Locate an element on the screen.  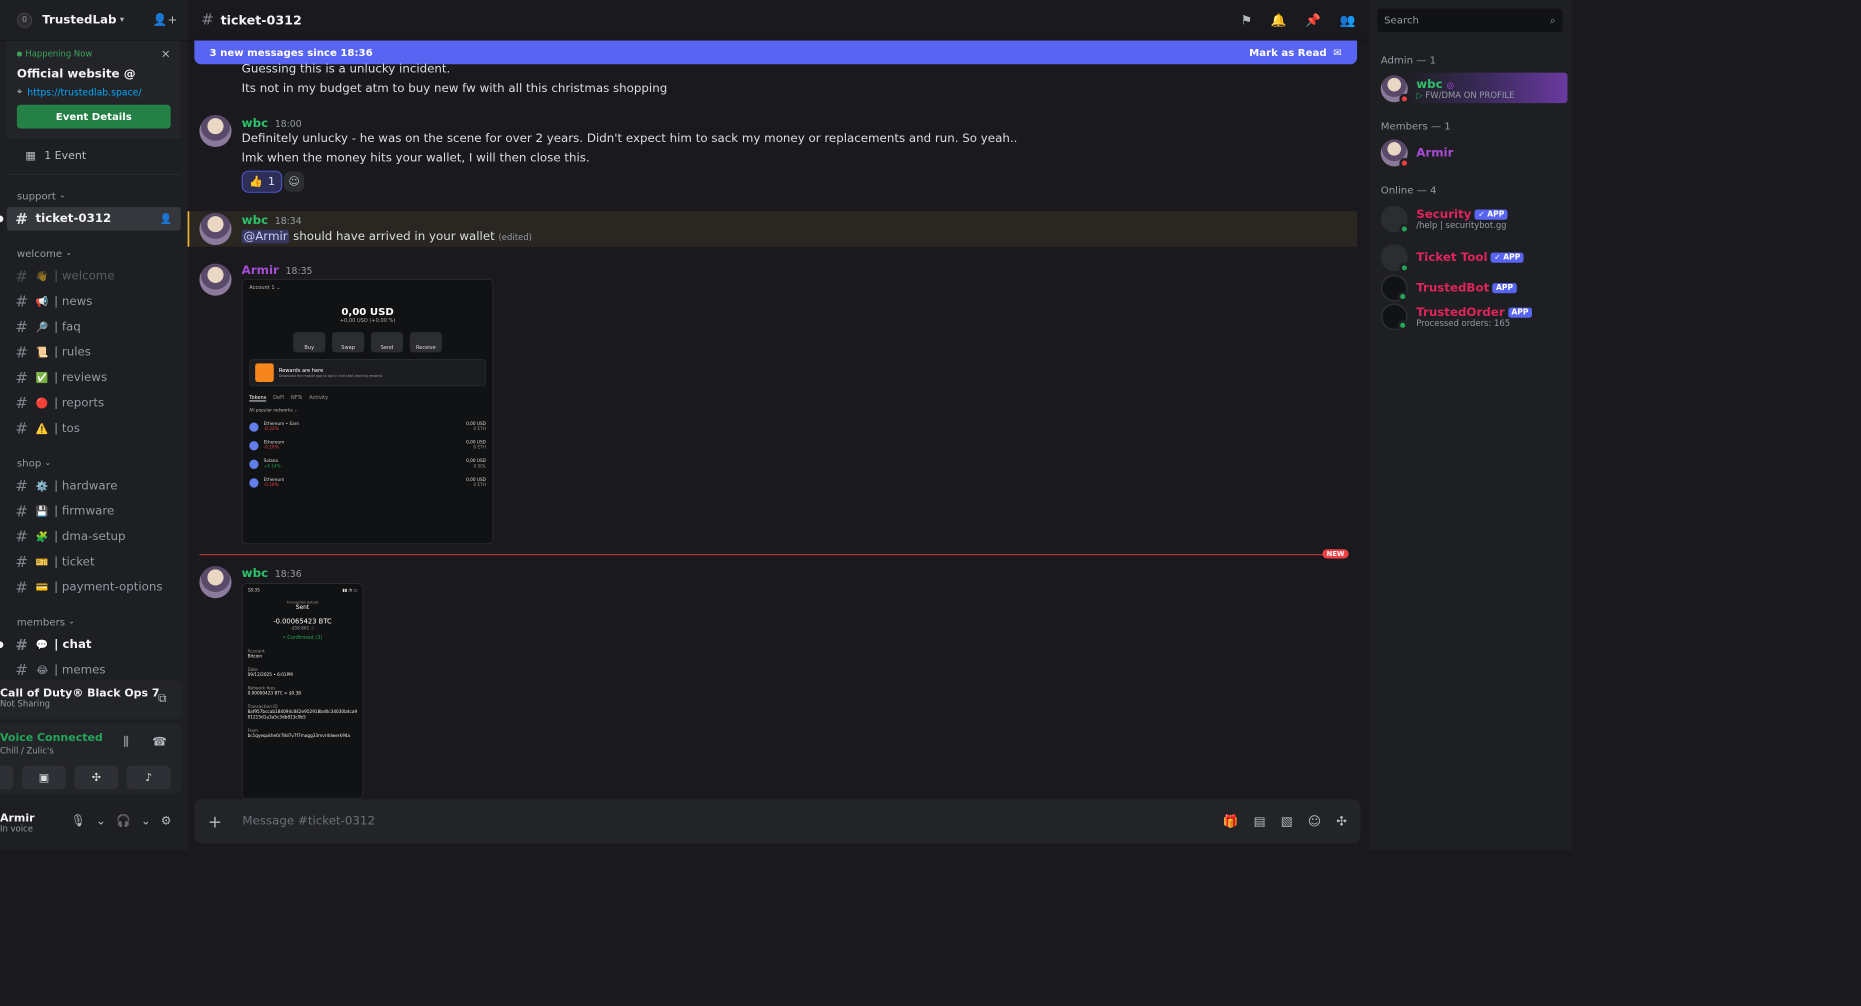
bell-icon: 🔔 is located at coordinates (1279, 19).